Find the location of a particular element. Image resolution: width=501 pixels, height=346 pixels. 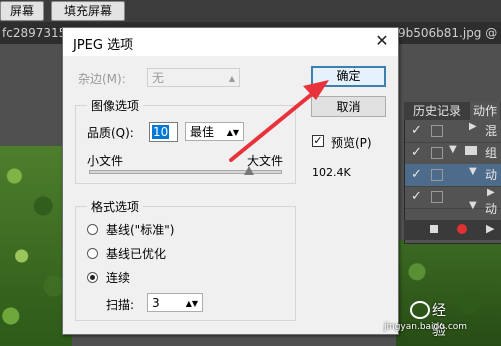

paw-logo-icon is located at coordinates (420, 310).